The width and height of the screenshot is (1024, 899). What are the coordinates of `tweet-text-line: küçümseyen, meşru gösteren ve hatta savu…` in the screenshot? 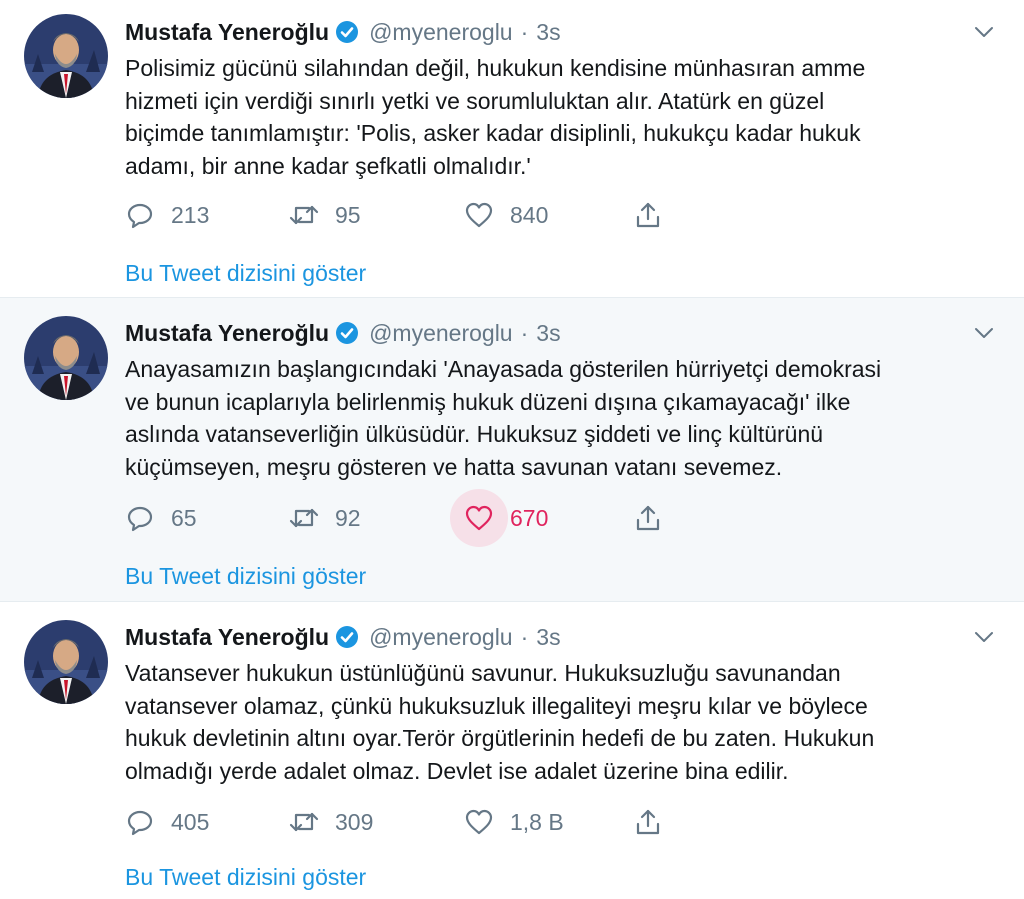 It's located at (454, 466).